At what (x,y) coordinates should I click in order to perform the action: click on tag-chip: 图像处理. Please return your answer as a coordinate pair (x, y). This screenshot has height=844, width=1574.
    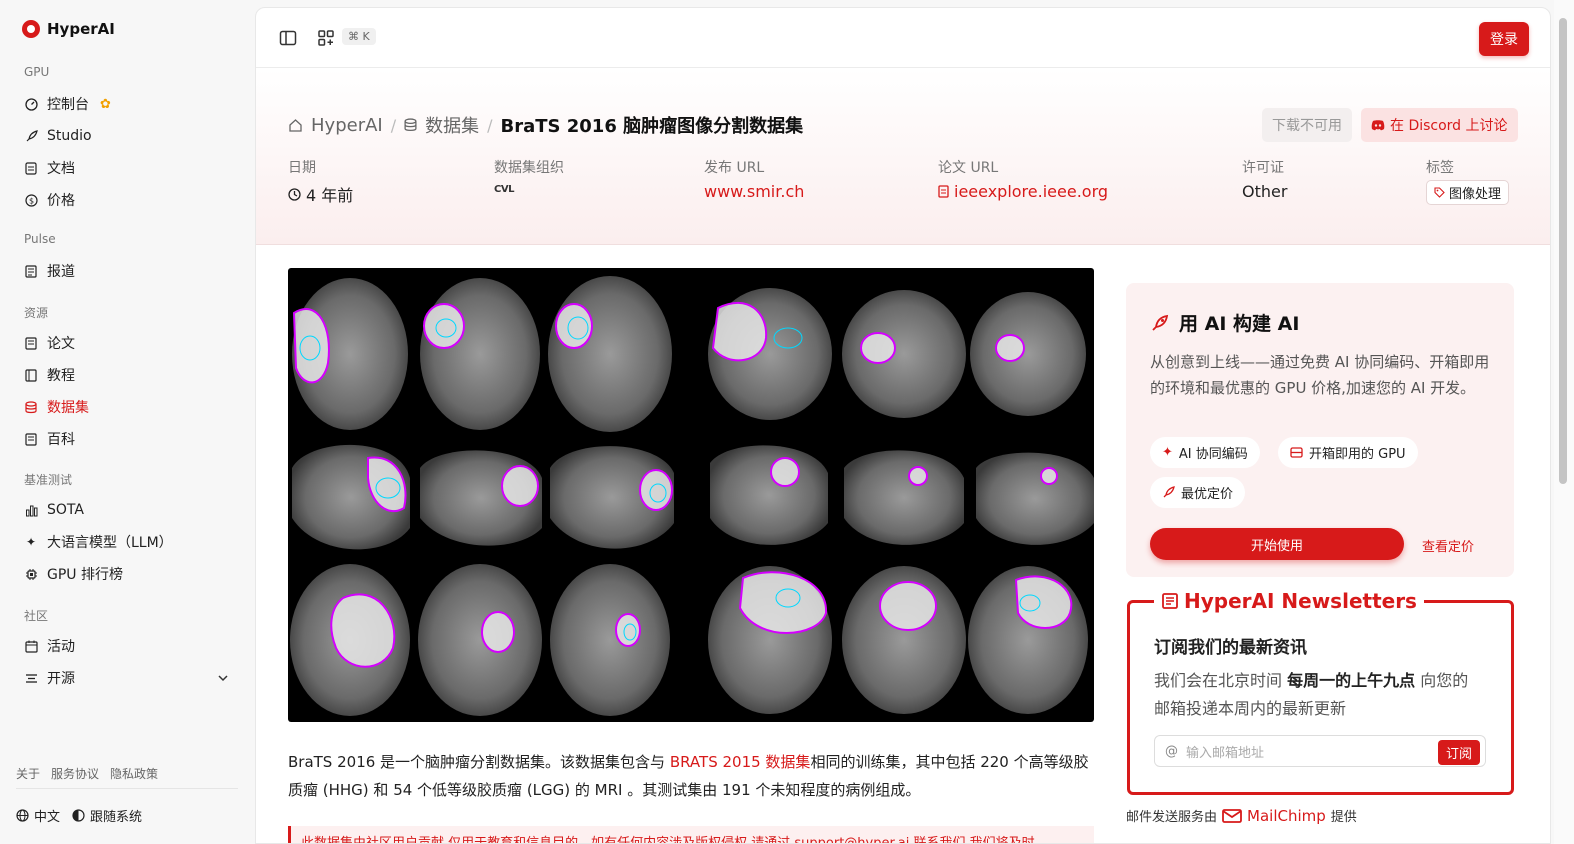
    Looking at the image, I should click on (1468, 192).